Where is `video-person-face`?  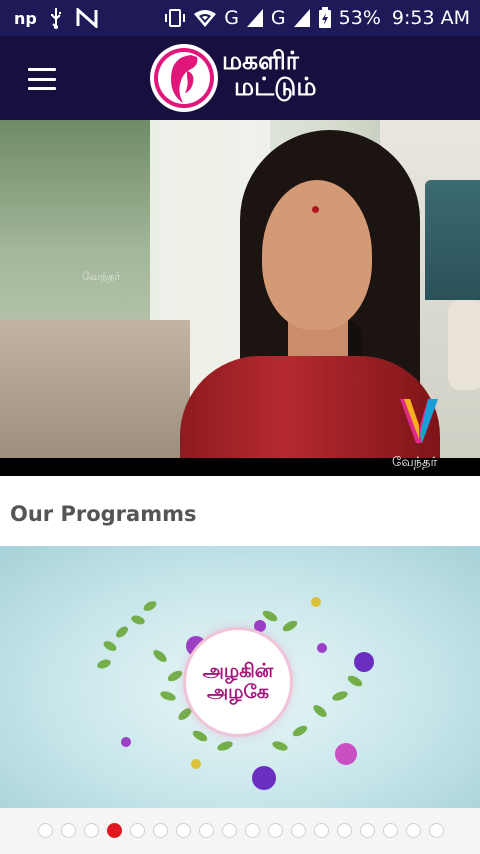
video-person-face is located at coordinates (317, 255).